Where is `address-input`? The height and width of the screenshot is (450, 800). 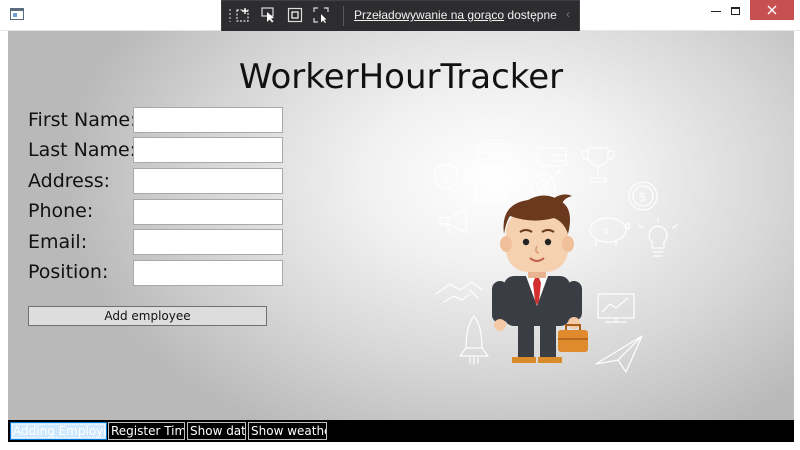 address-input is located at coordinates (208, 181).